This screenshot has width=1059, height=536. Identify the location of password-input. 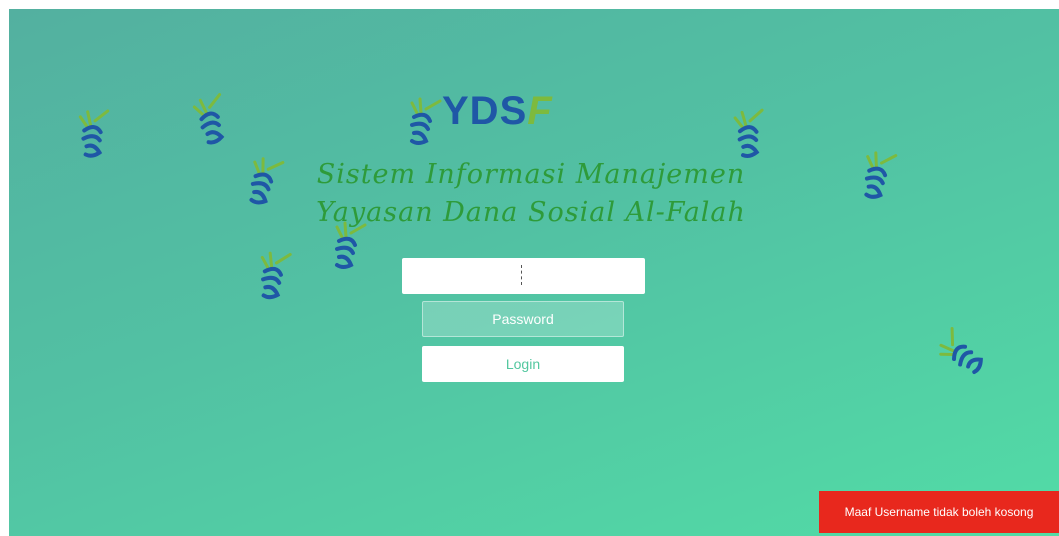
(523, 319).